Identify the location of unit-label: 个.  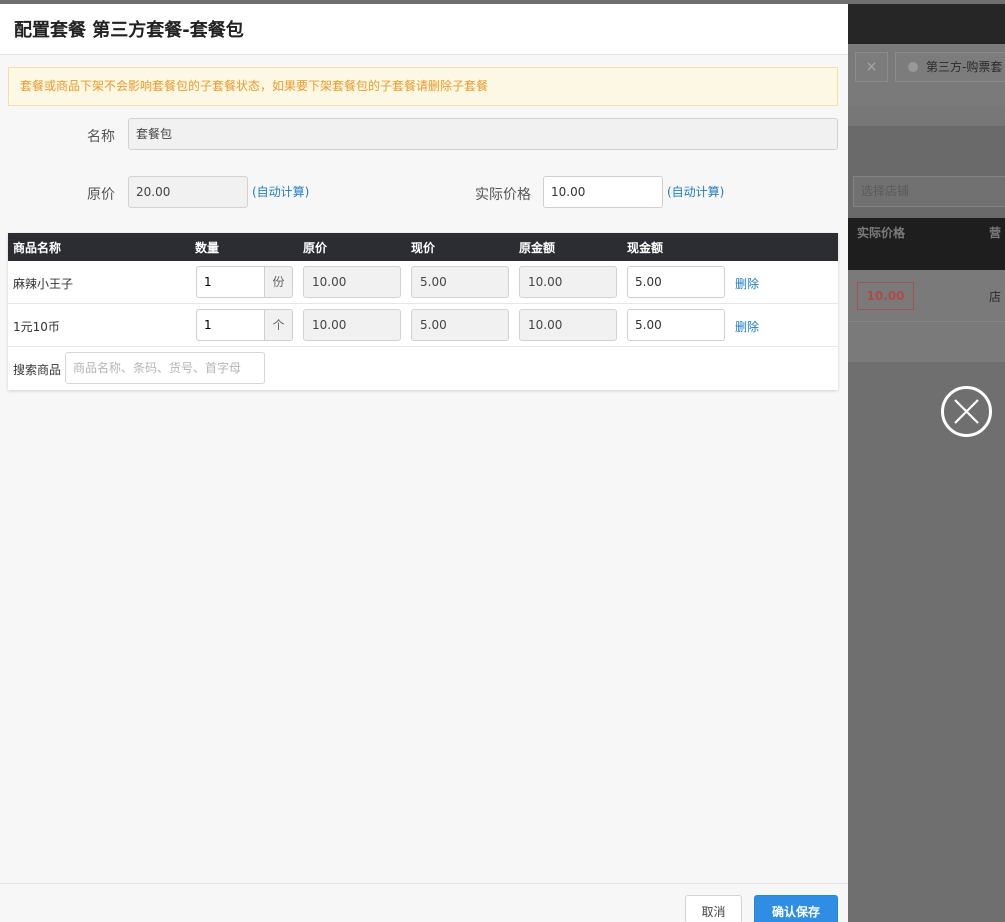
(278, 325).